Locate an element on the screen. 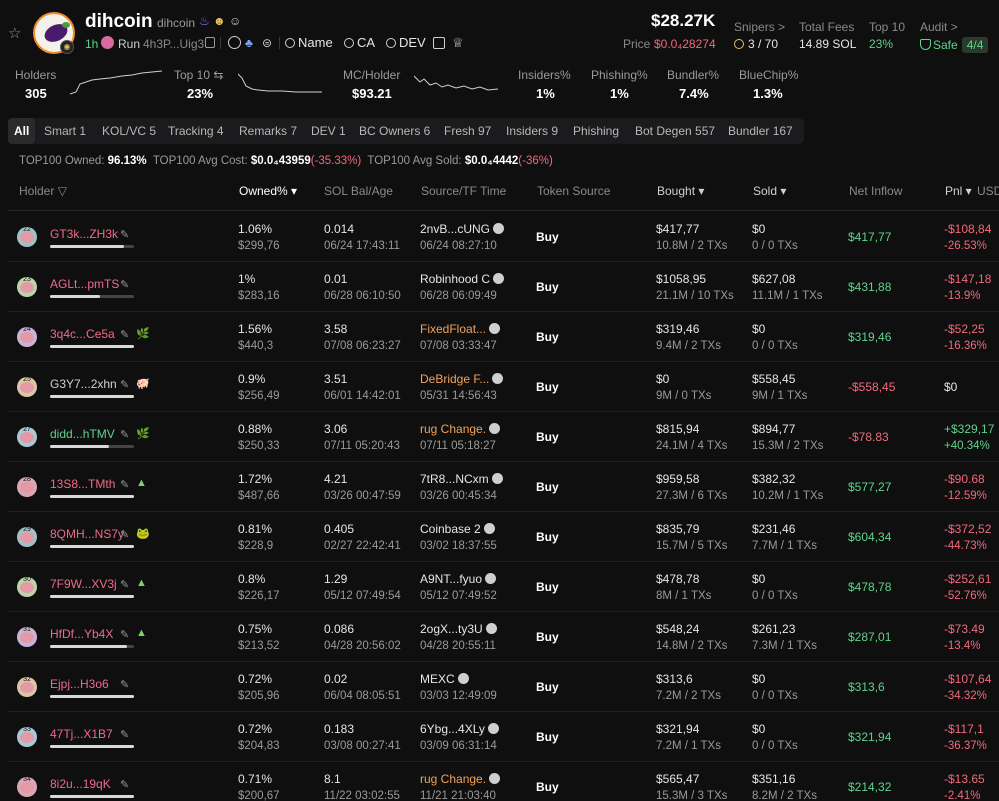 The height and width of the screenshot is (801, 999). holder-avatar: 27 is located at coordinates (27, 437).